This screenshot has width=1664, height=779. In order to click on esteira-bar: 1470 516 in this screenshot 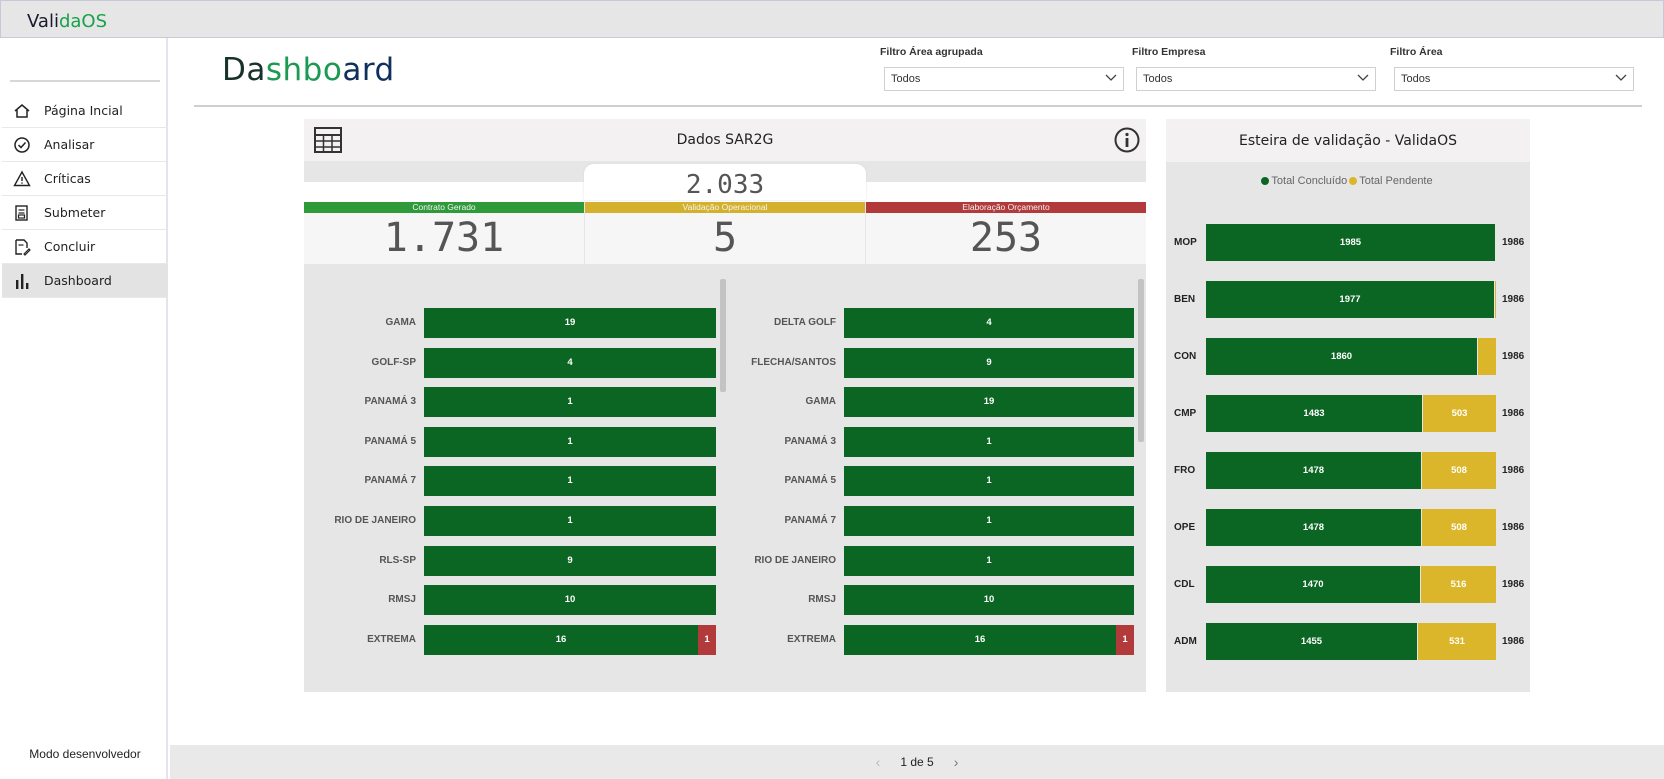, I will do `click(1351, 584)`.